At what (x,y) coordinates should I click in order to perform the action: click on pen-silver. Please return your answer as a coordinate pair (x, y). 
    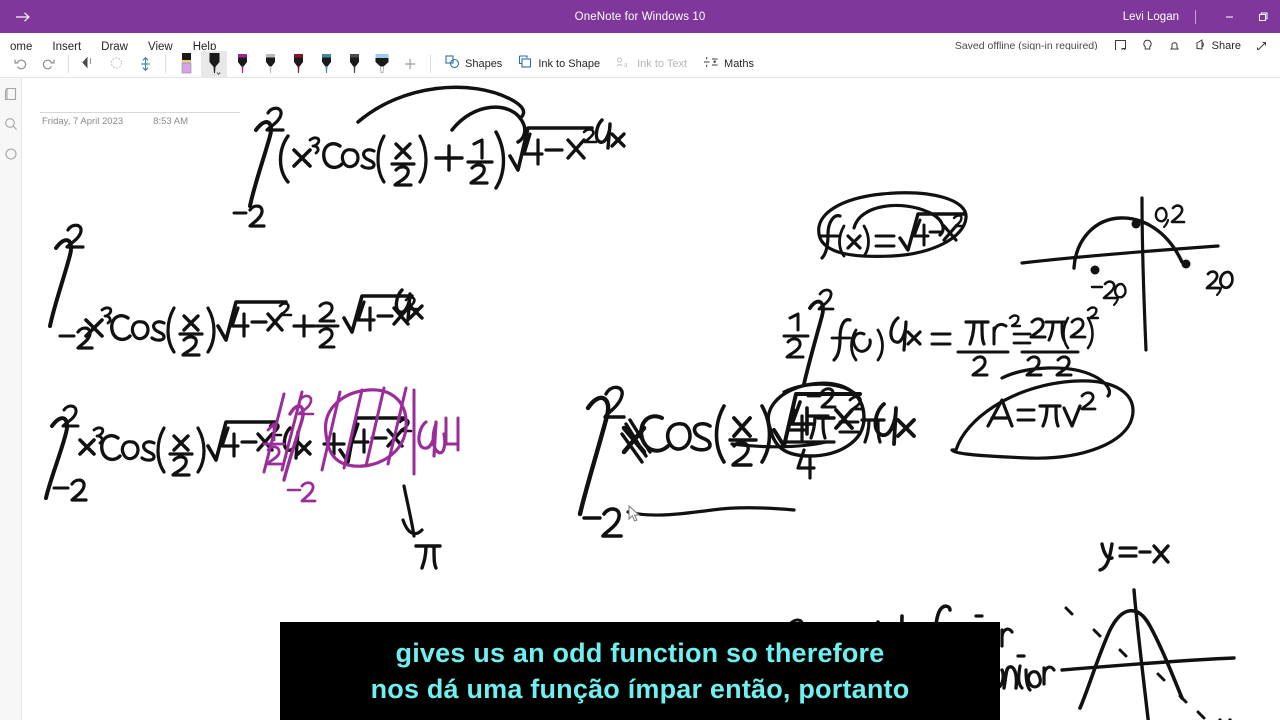
    Looking at the image, I should click on (270, 64).